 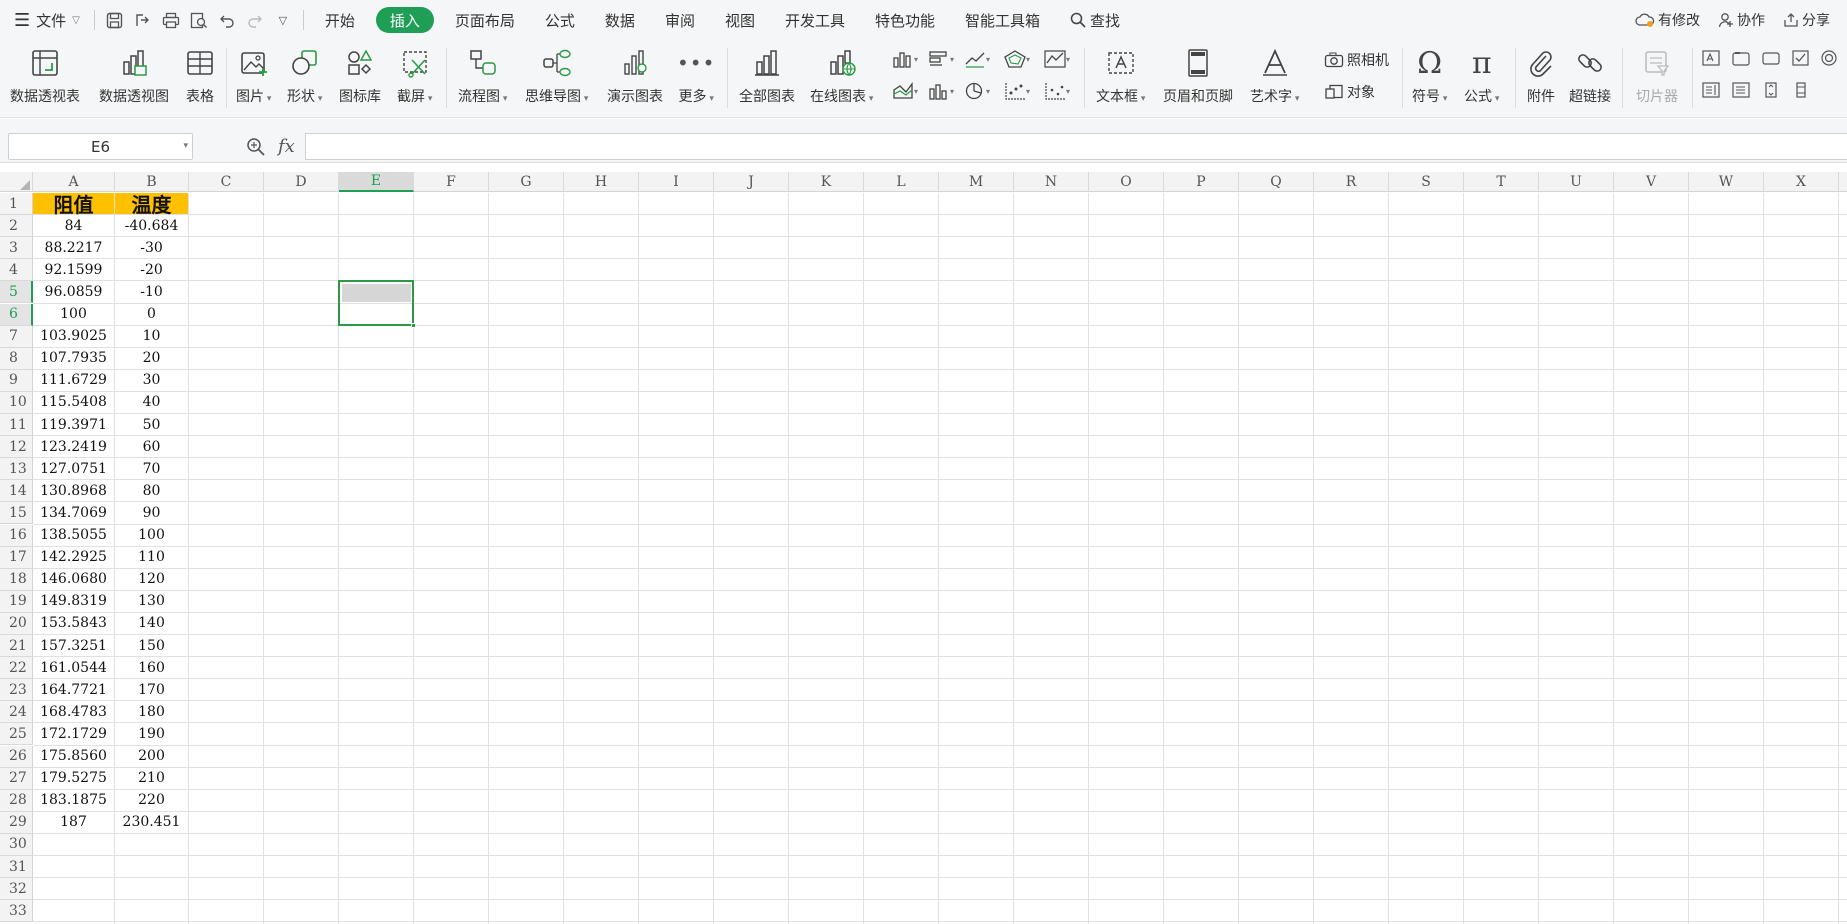 I want to click on cell-b3: -30, so click(x=151, y=247).